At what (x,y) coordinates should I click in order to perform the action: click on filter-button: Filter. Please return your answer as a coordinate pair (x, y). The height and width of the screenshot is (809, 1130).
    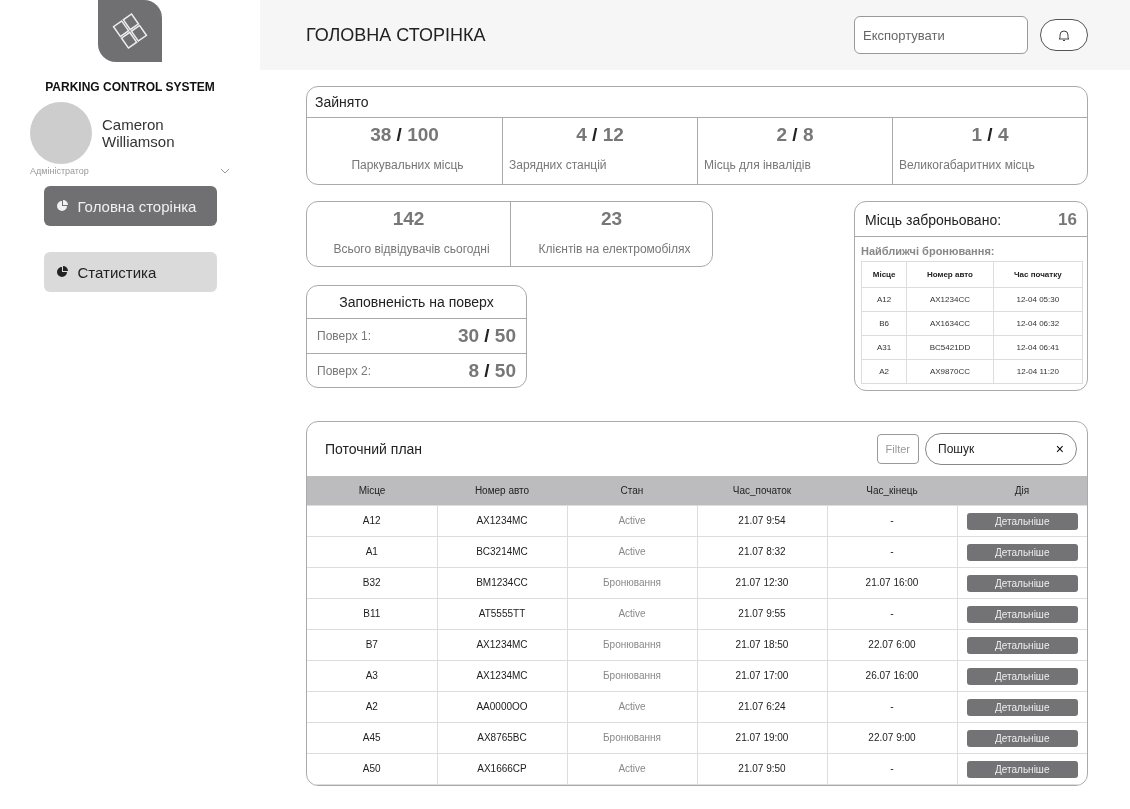
    Looking at the image, I should click on (897, 449).